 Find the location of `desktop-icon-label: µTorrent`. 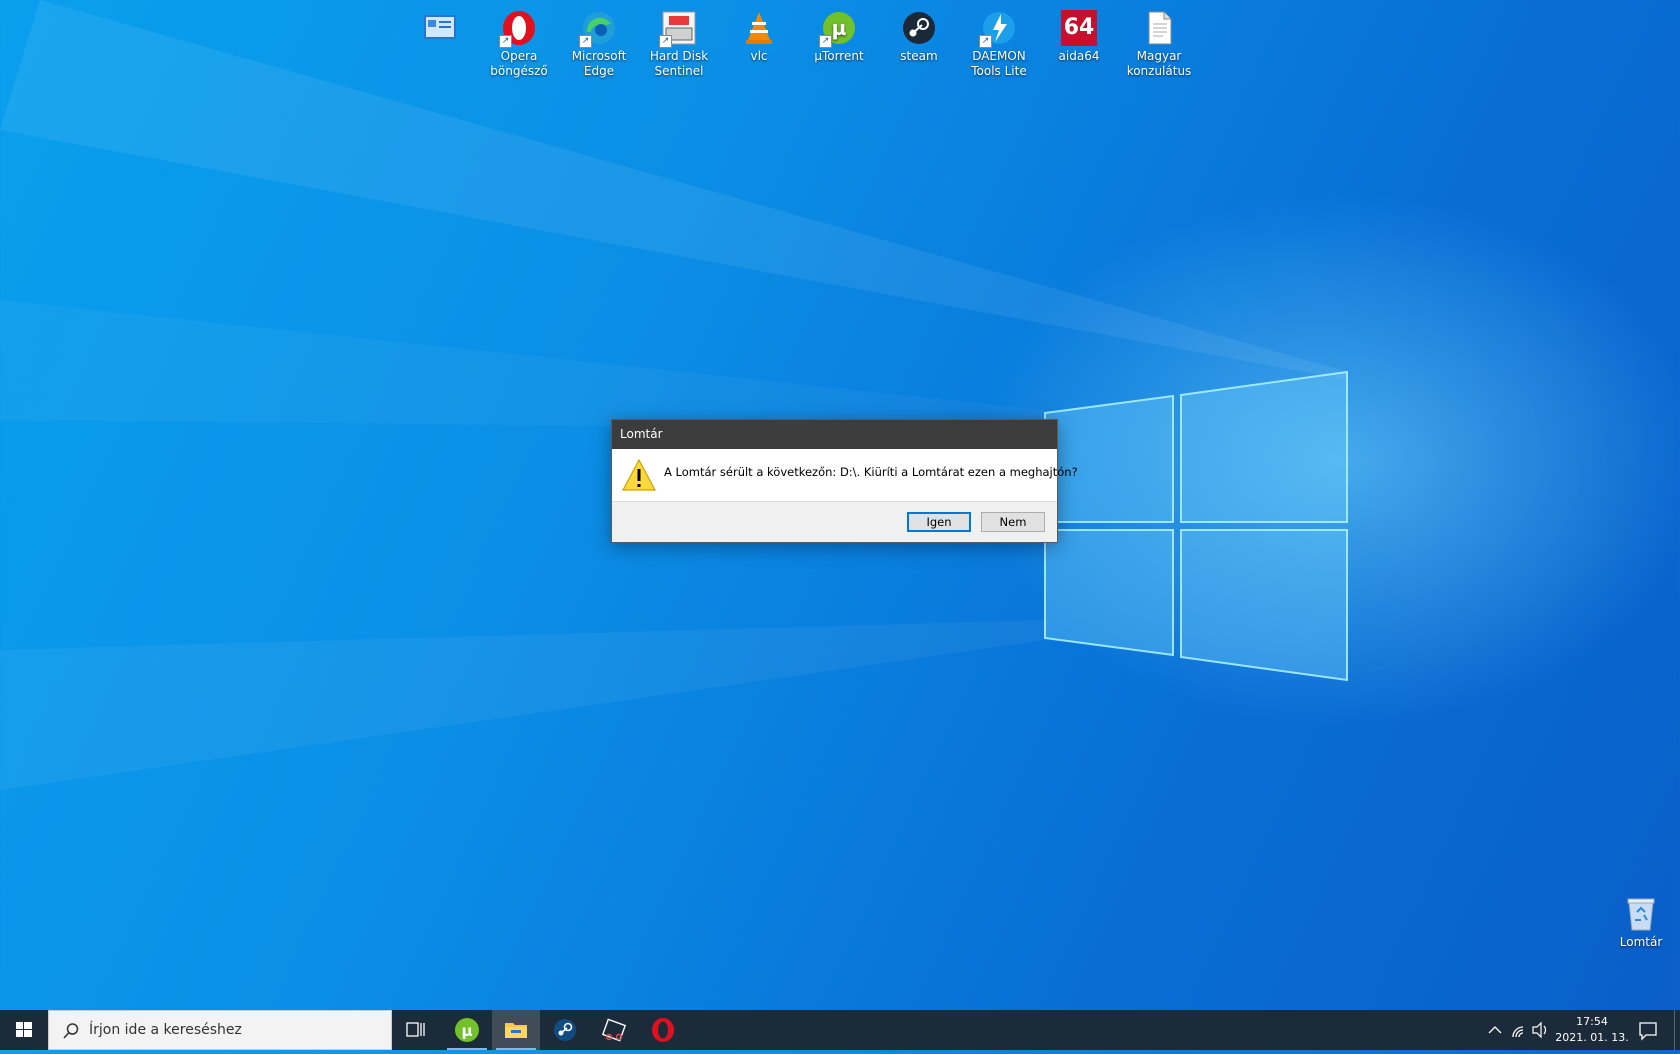

desktop-icon-label: µTorrent is located at coordinates (839, 56).